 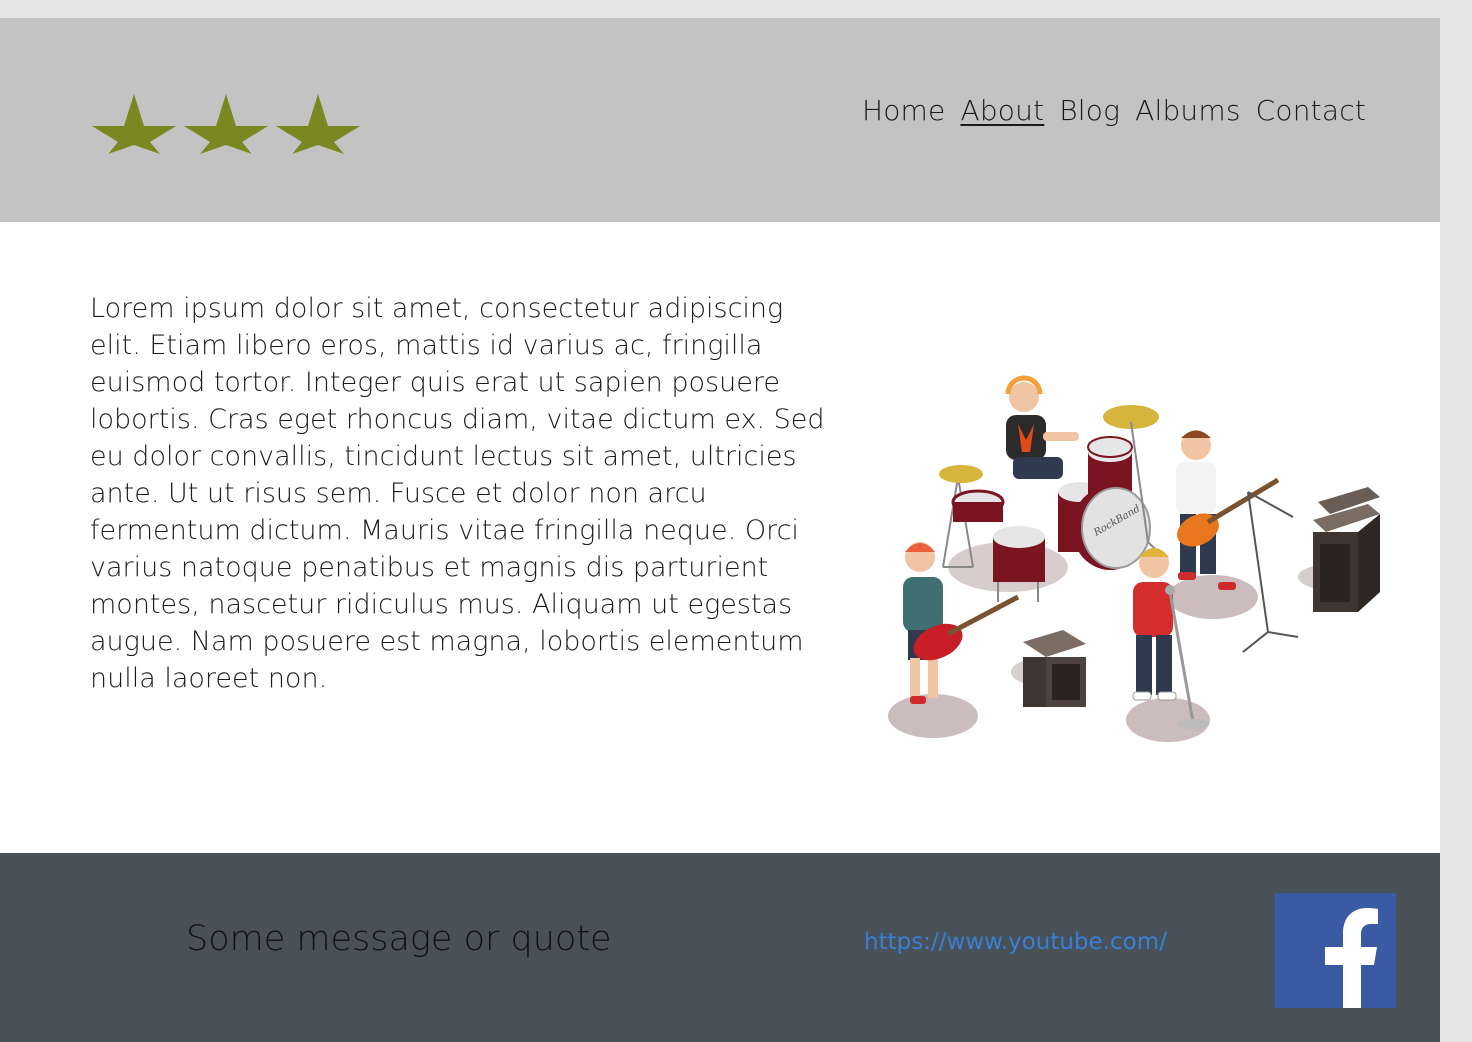 I want to click on nav-about: About, so click(x=1002, y=110).